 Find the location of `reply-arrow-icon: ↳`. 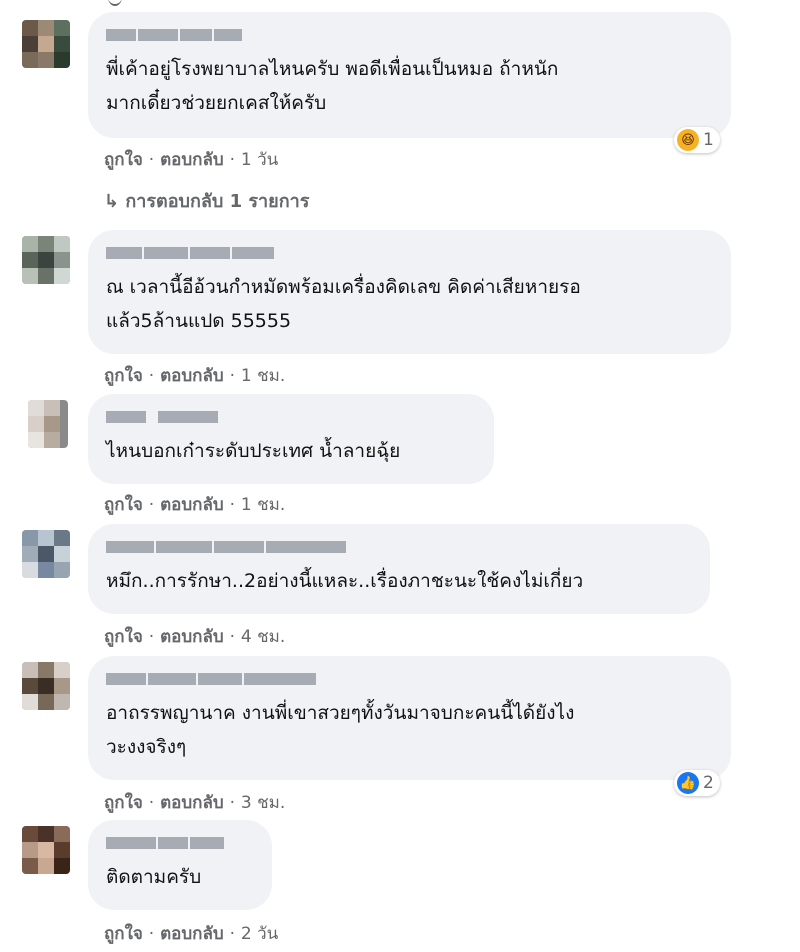

reply-arrow-icon: ↳ is located at coordinates (112, 201).